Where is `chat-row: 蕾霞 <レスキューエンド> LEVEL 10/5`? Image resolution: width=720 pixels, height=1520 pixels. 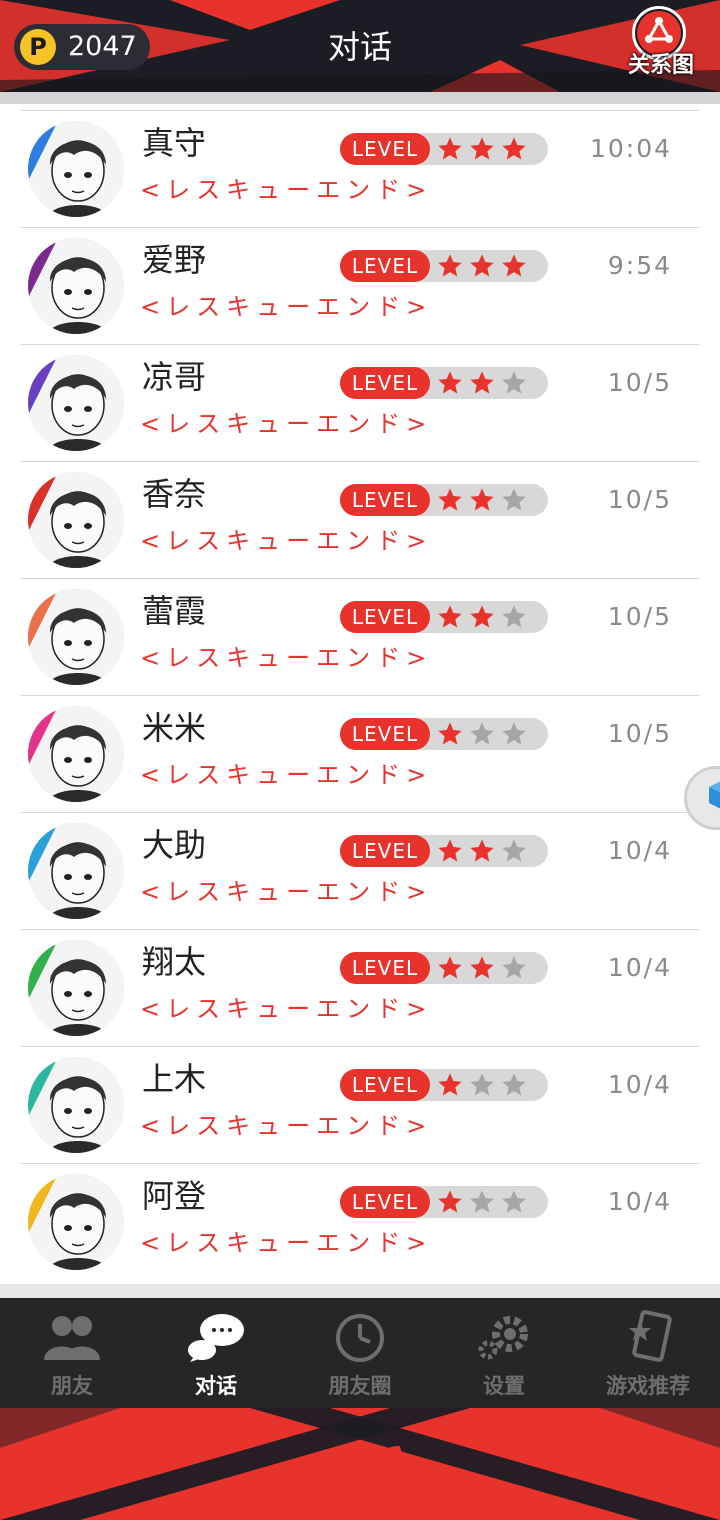
chat-row: 蕾霞 <レスキューエンド> LEVEL 10/5 is located at coordinates (360, 636).